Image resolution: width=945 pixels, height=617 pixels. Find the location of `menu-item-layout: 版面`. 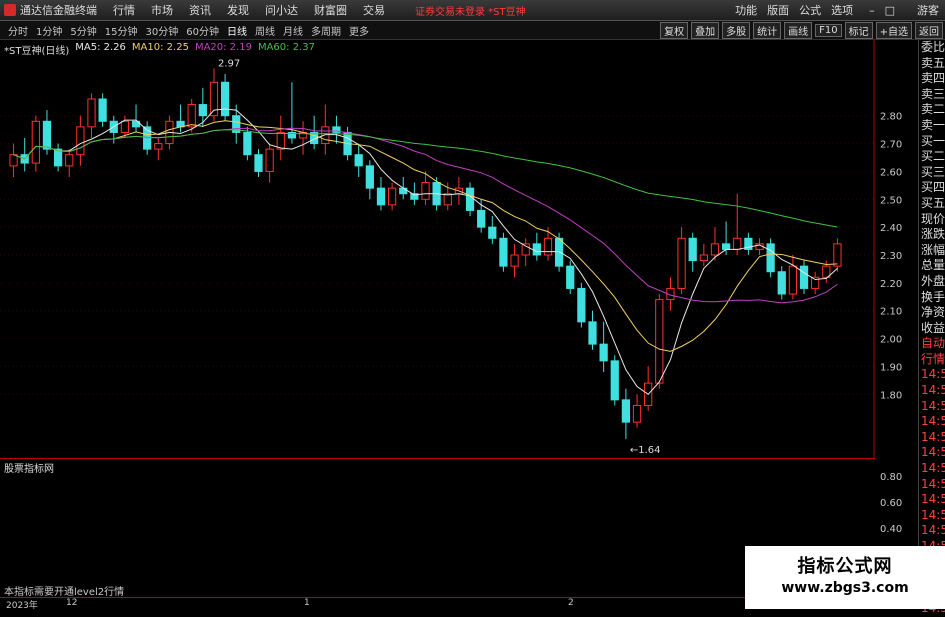

menu-item-layout: 版面 is located at coordinates (778, 10).